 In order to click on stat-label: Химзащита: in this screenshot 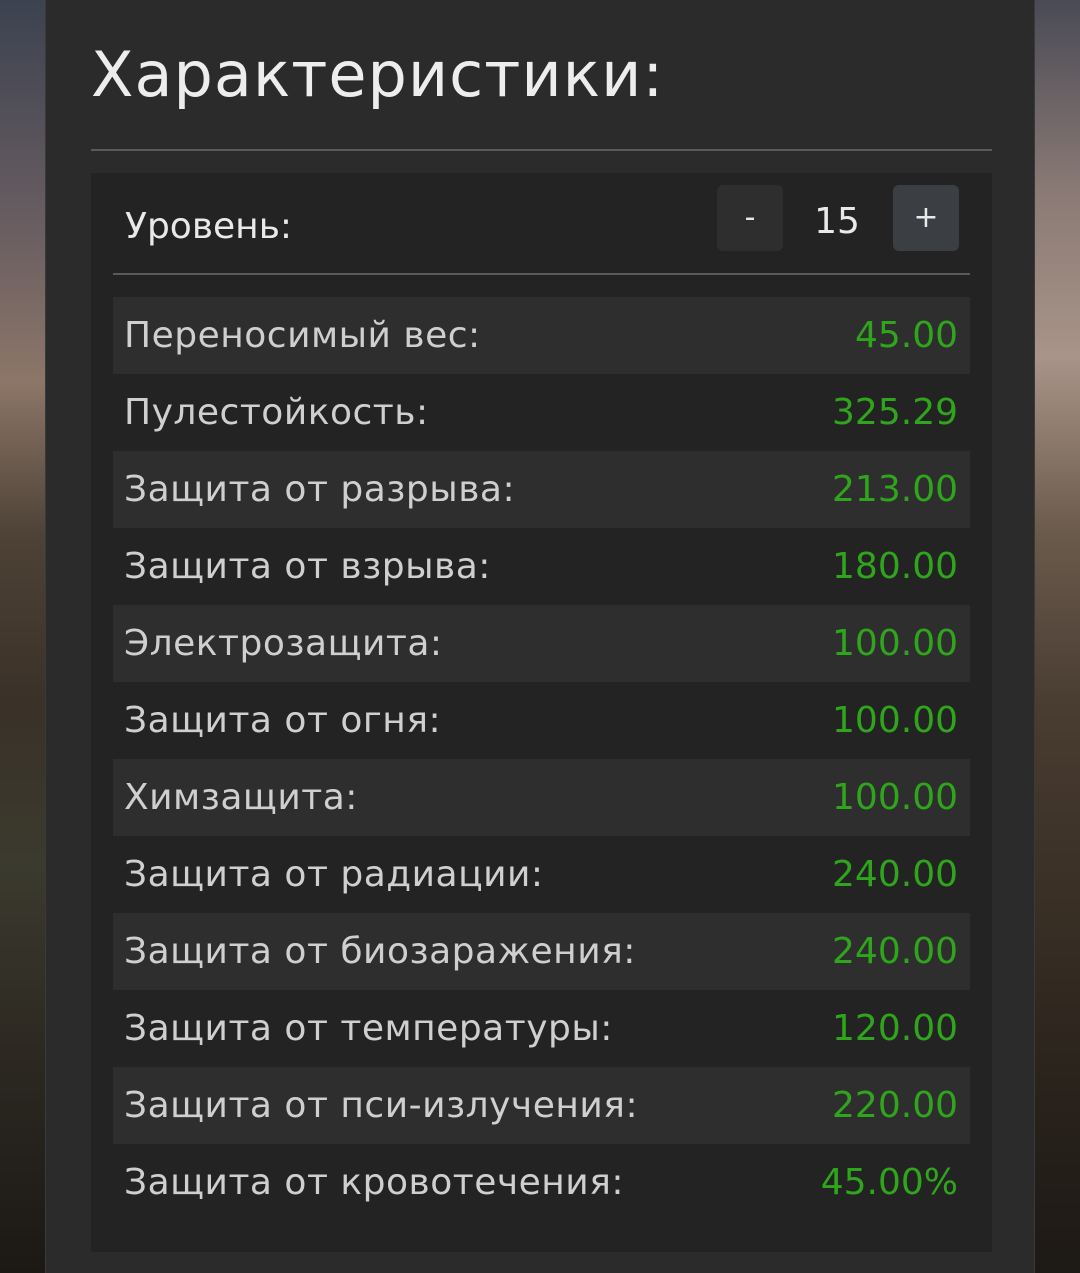, I will do `click(241, 797)`.